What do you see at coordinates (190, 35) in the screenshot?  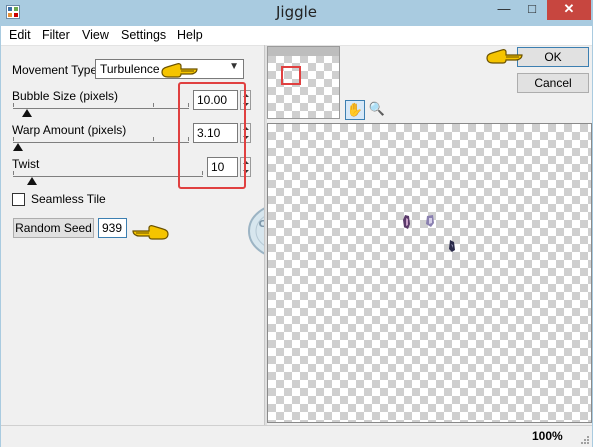 I see `menu-help: Help` at bounding box center [190, 35].